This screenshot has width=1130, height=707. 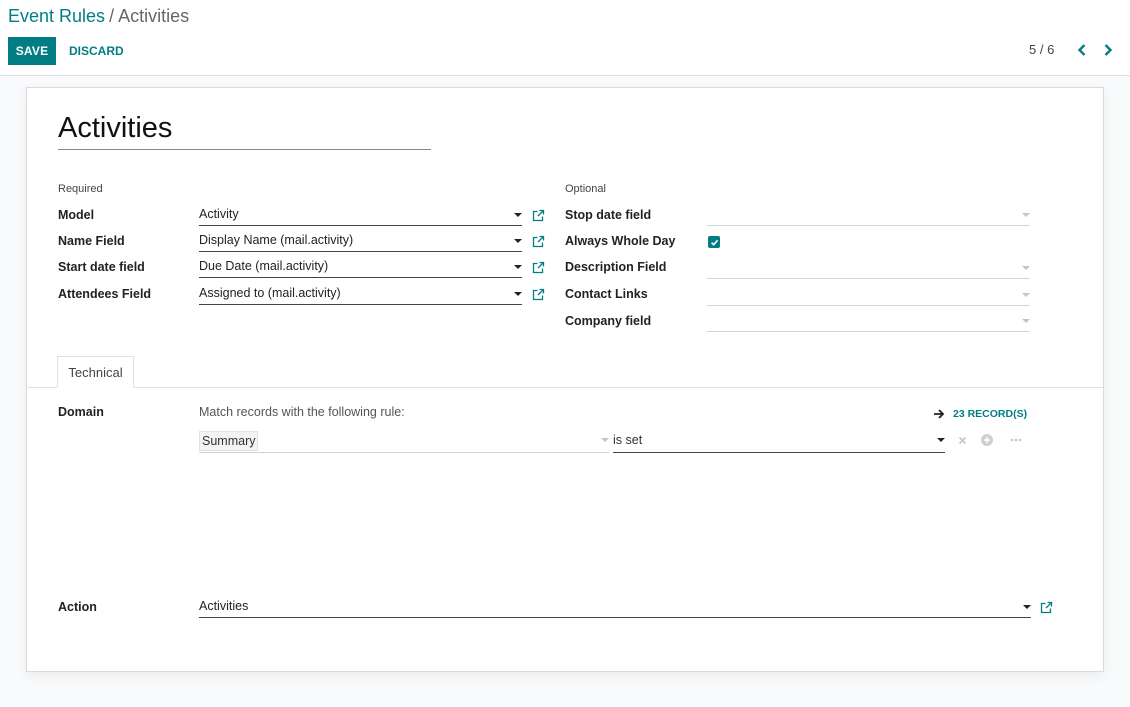 I want to click on start-date-external-link-icon, so click(x=538, y=267).